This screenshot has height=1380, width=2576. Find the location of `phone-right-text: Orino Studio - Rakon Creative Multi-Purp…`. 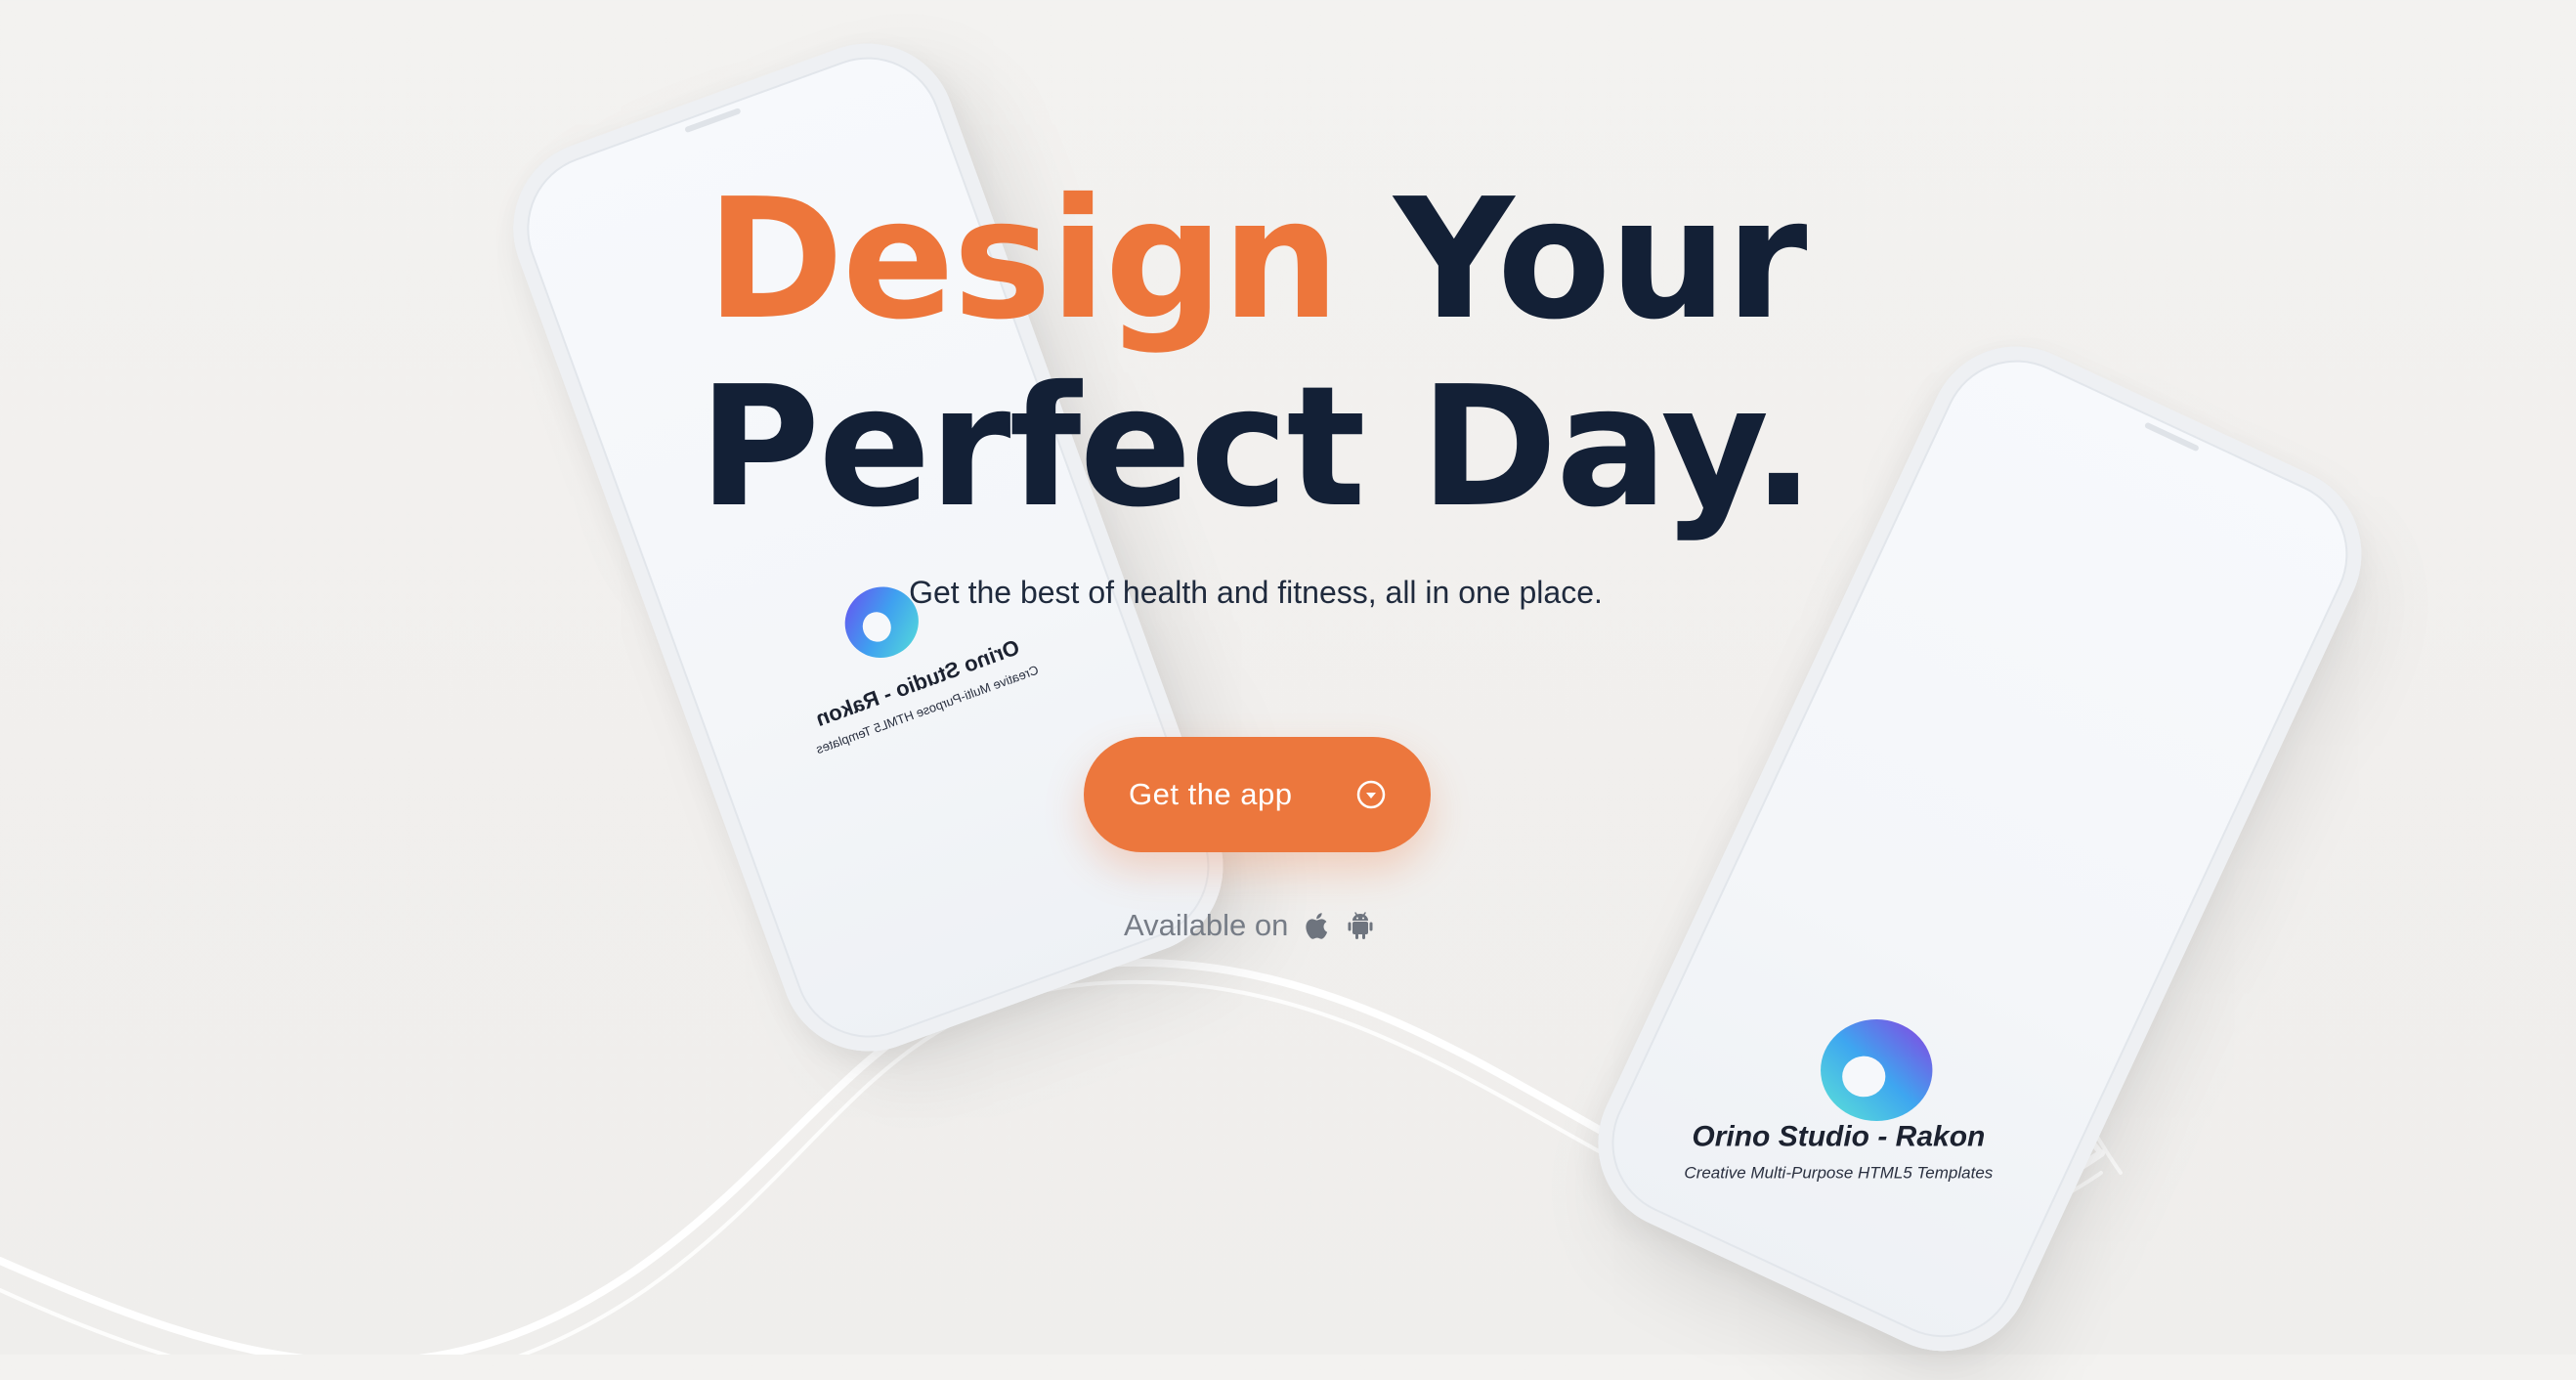

phone-right-text: Orino Studio - Rakon Creative Multi-Purp… is located at coordinates (1839, 1152).